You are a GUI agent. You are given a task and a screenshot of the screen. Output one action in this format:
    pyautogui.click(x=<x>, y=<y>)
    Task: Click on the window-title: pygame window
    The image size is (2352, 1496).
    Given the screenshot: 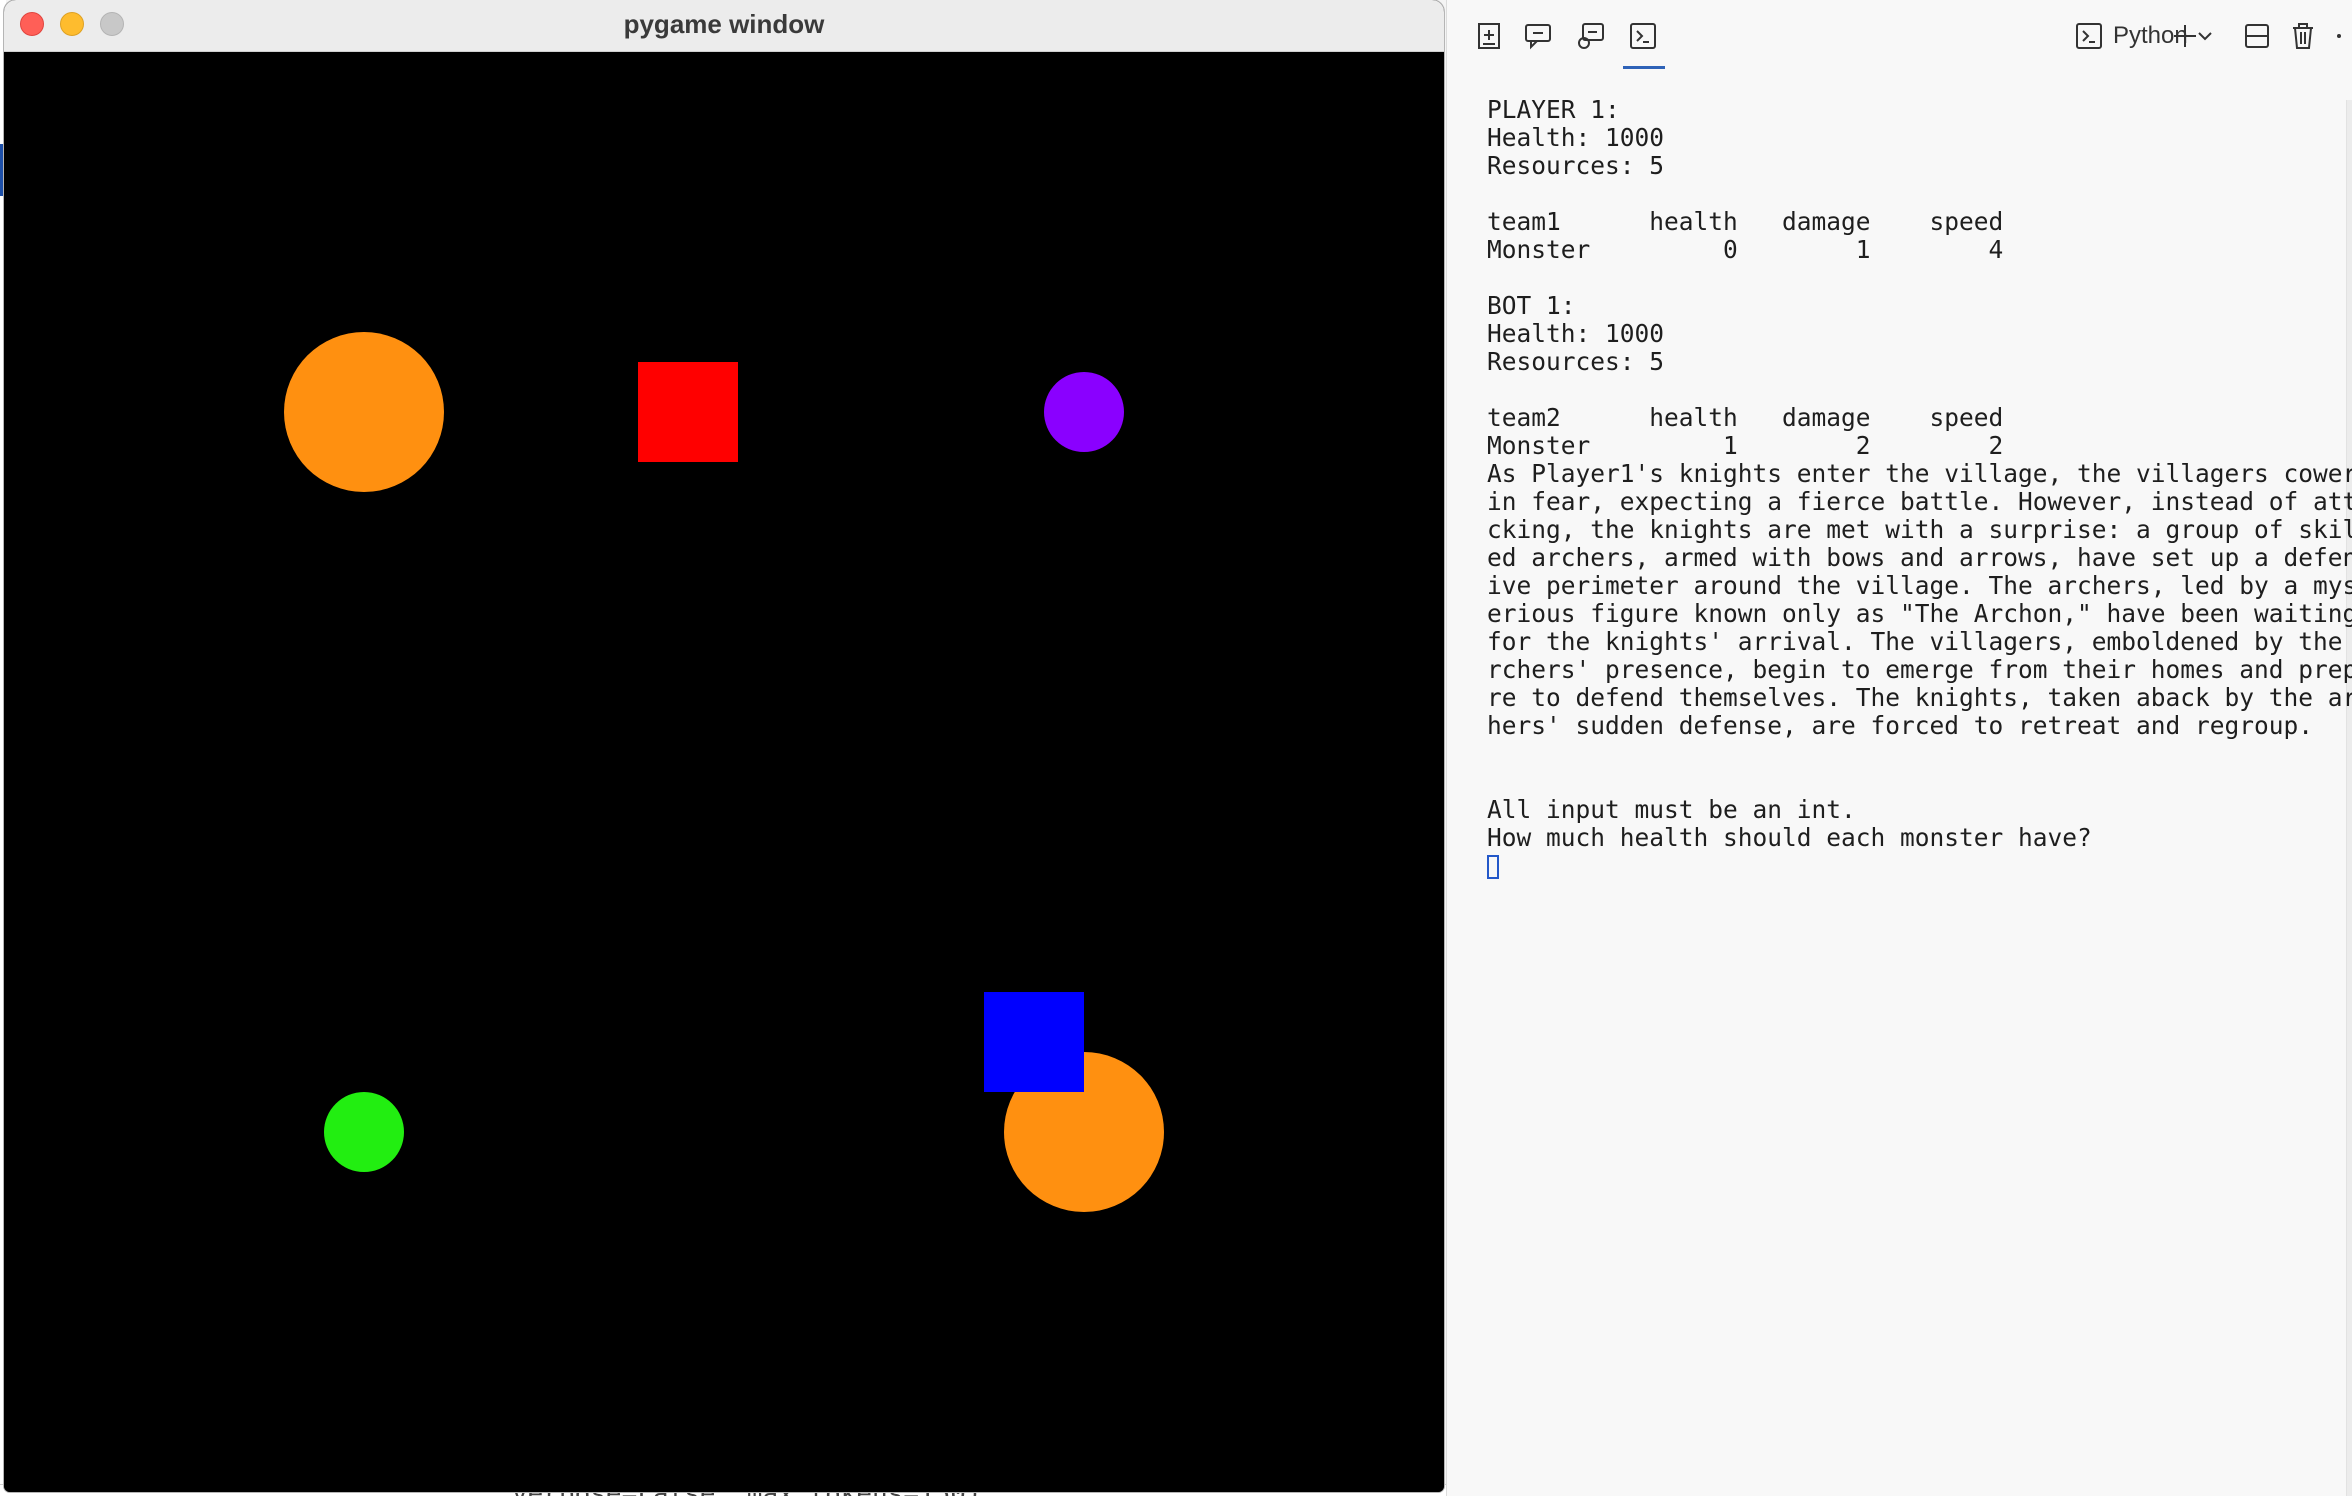 What is the action you would take?
    pyautogui.click(x=724, y=24)
    